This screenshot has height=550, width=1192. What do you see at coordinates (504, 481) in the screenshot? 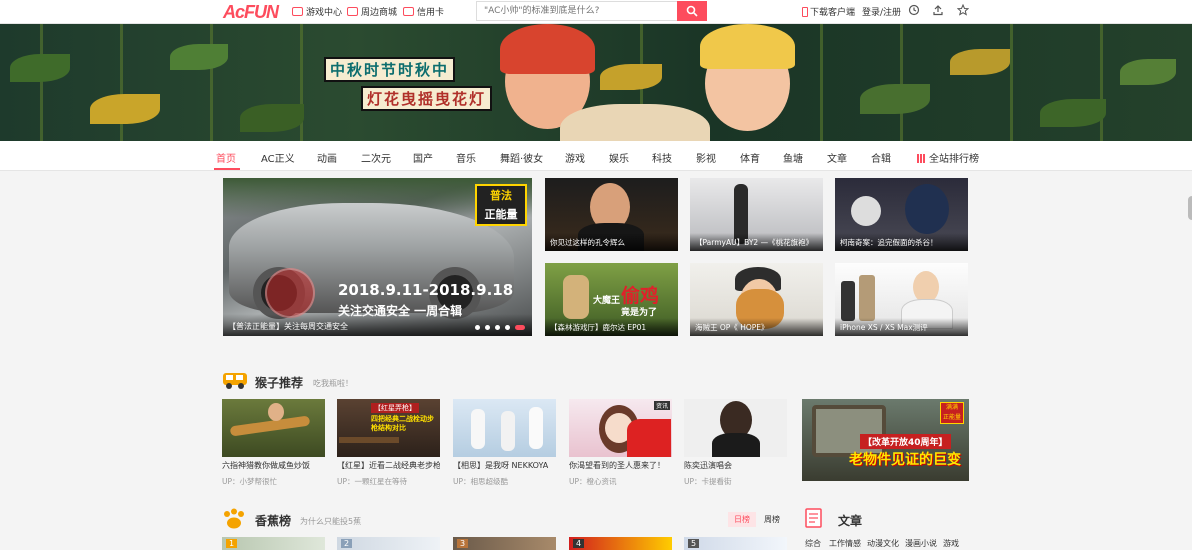
I see `video-uploader: UP：相思超级酷` at bounding box center [504, 481].